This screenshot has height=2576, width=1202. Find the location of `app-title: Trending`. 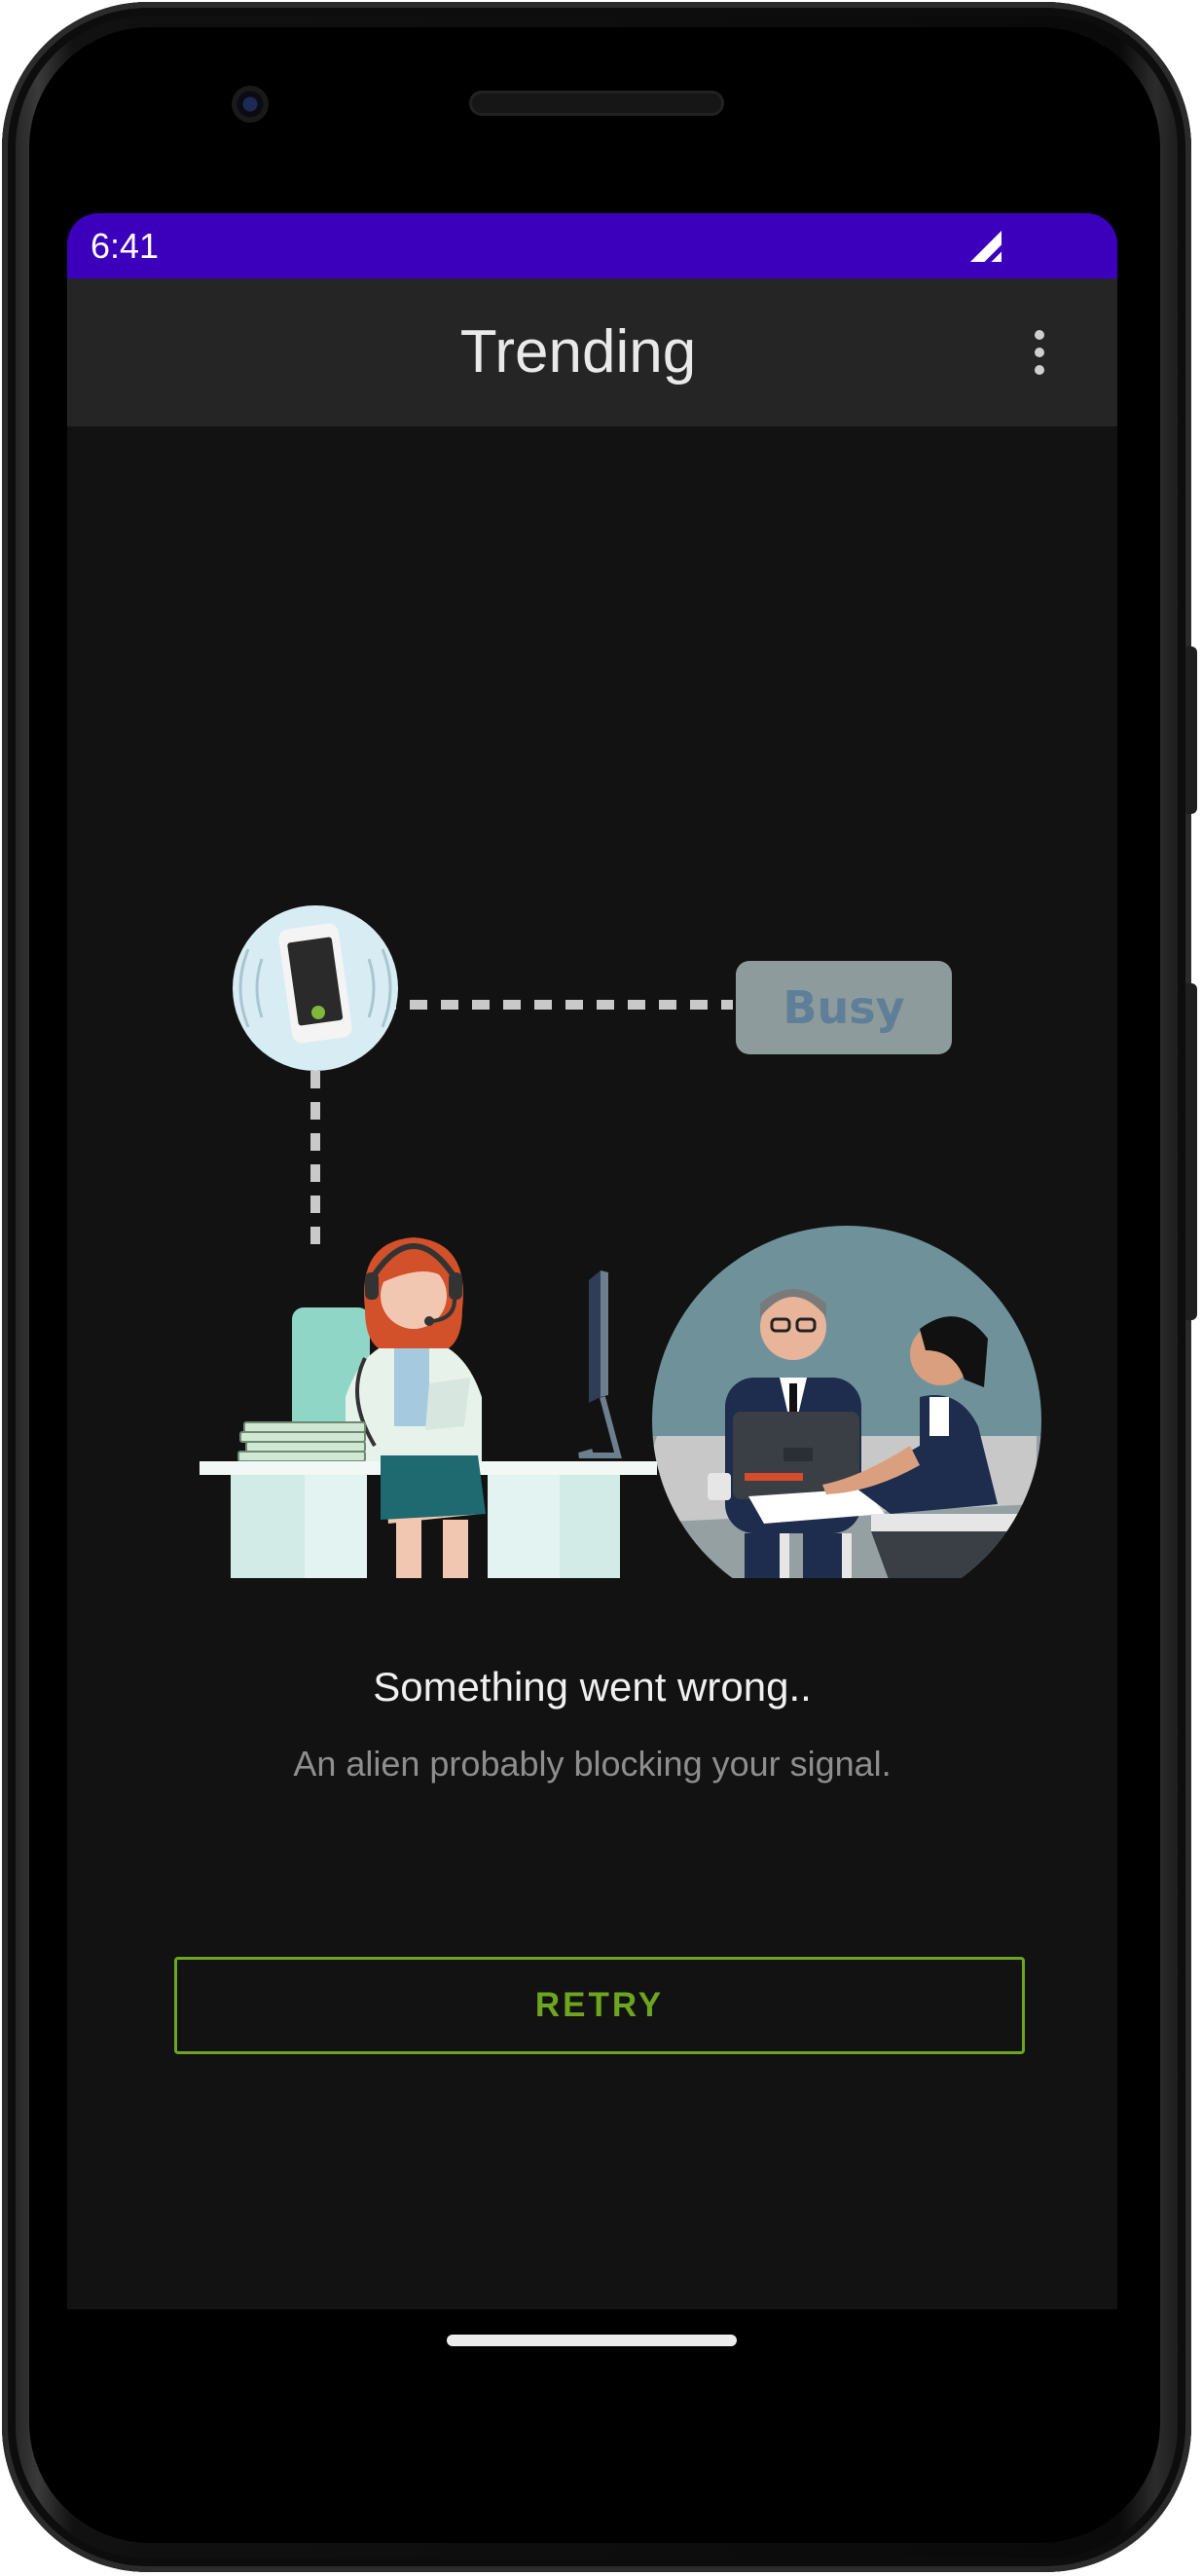

app-title: Trending is located at coordinates (578, 352).